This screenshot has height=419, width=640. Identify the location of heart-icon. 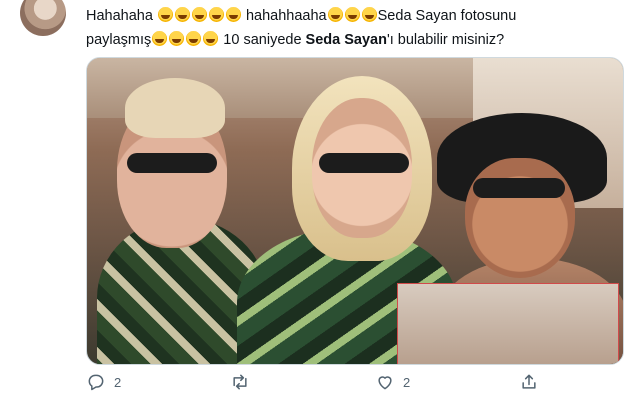
(385, 383).